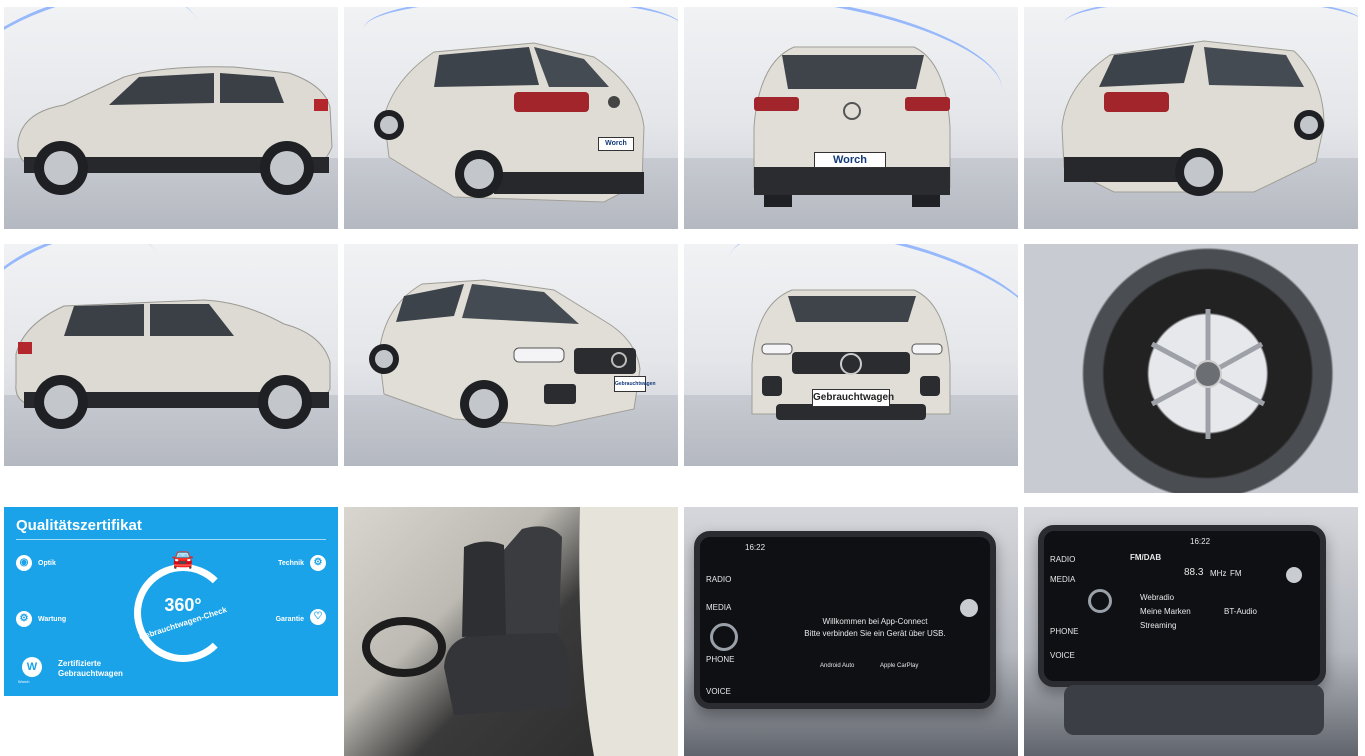  What do you see at coordinates (1063, 579) in the screenshot?
I see `s2-media: MEDIA` at bounding box center [1063, 579].